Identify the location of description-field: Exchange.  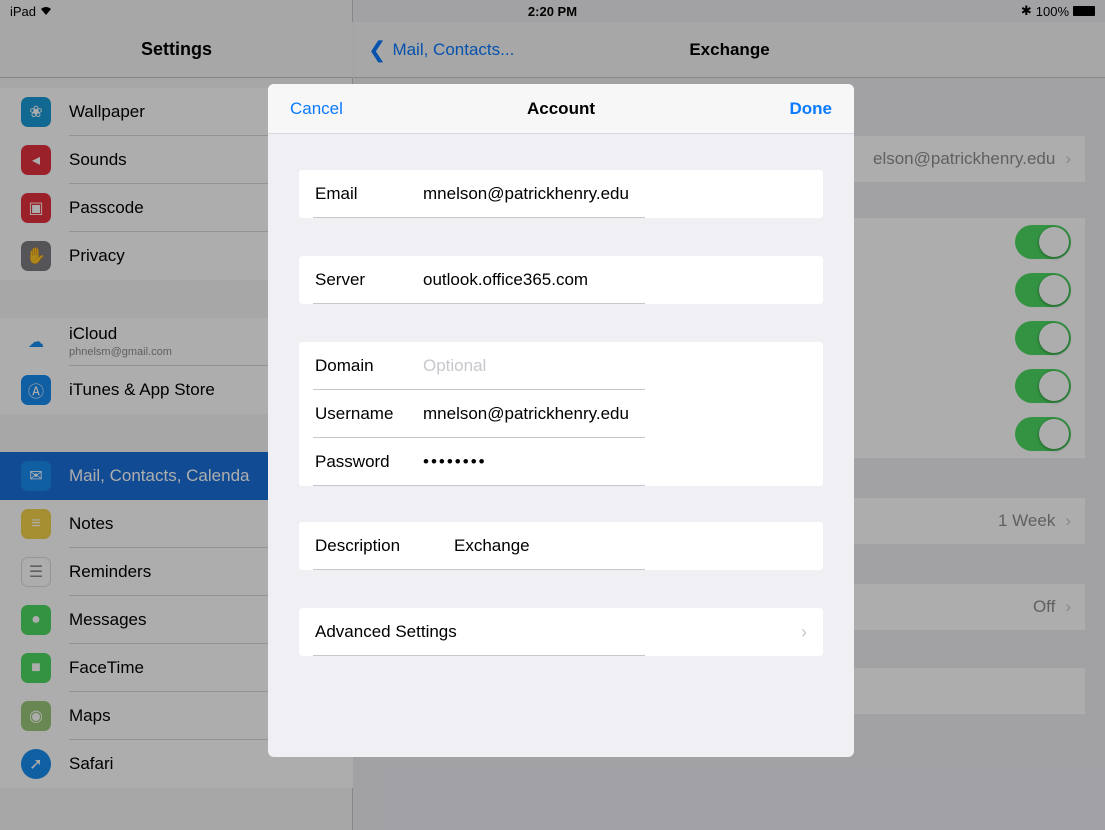
(492, 546).